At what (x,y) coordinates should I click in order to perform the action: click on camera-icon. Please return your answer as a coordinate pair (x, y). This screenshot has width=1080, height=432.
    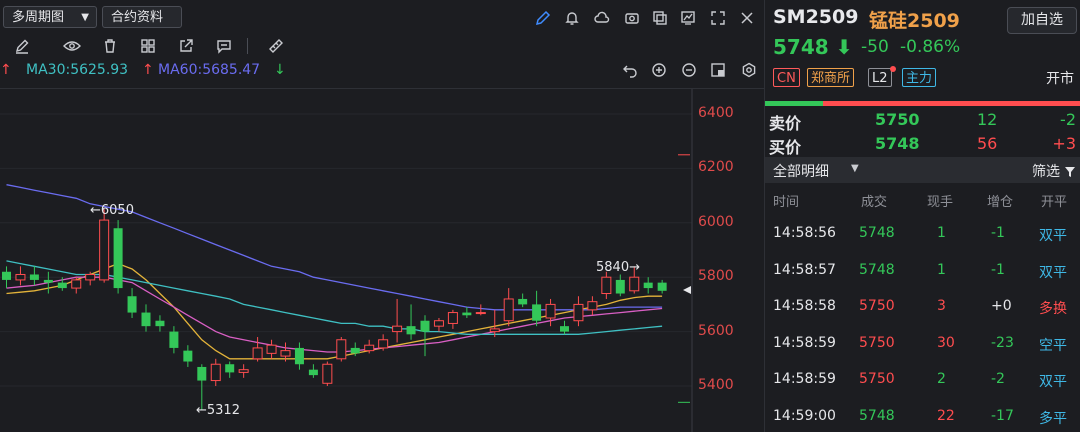
    Looking at the image, I should click on (632, 18).